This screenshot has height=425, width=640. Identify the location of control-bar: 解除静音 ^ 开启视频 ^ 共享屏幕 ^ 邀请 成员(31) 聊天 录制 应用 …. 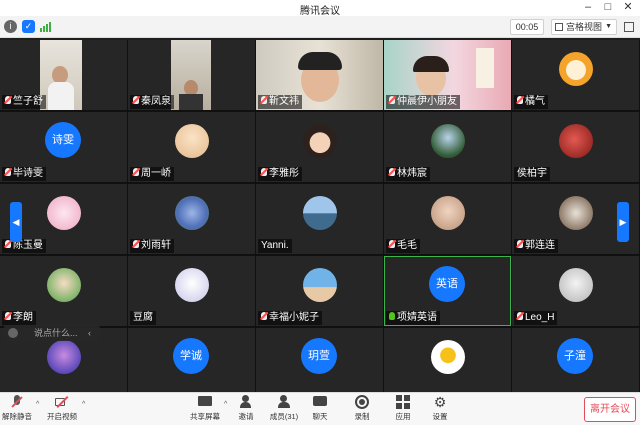
(320, 408).